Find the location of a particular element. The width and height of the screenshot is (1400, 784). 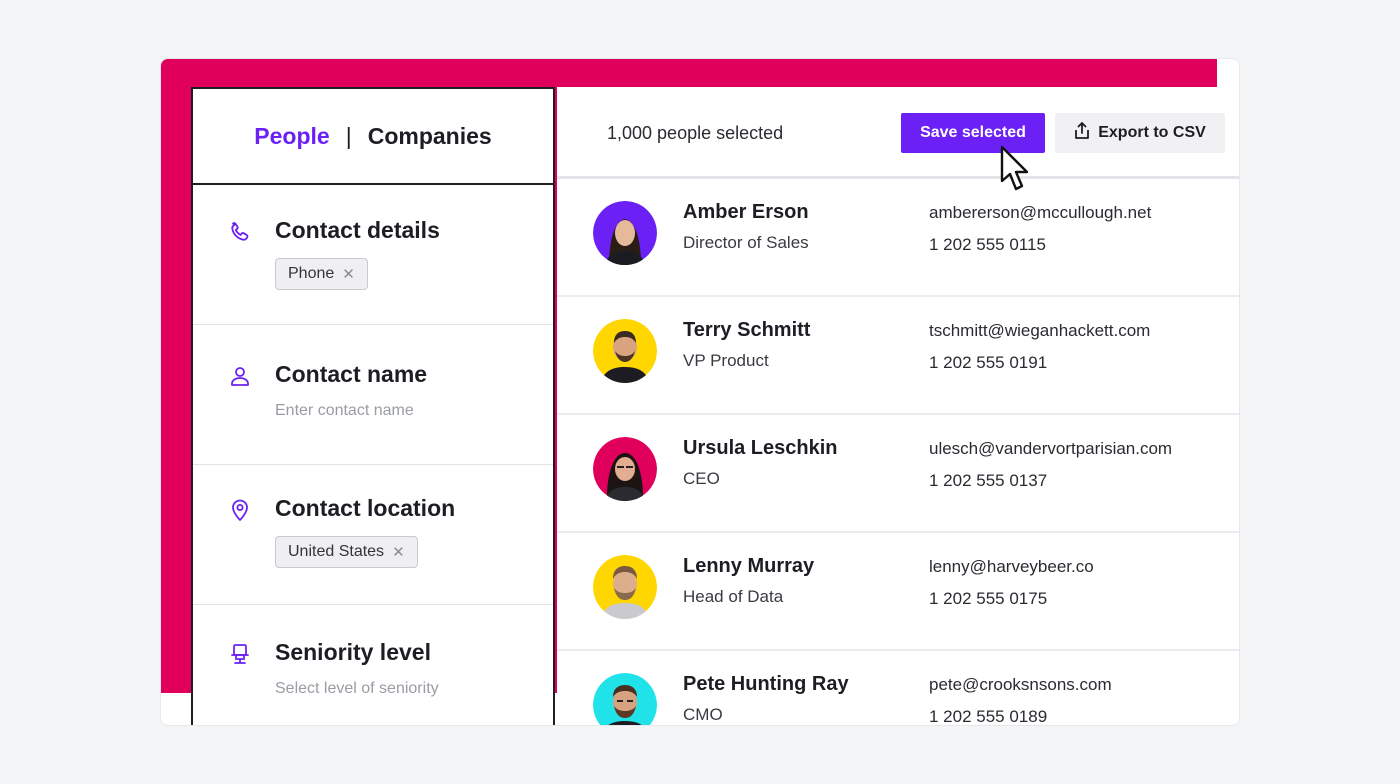

filter-contact-name: Contact name Enter contact name is located at coordinates (373, 395).